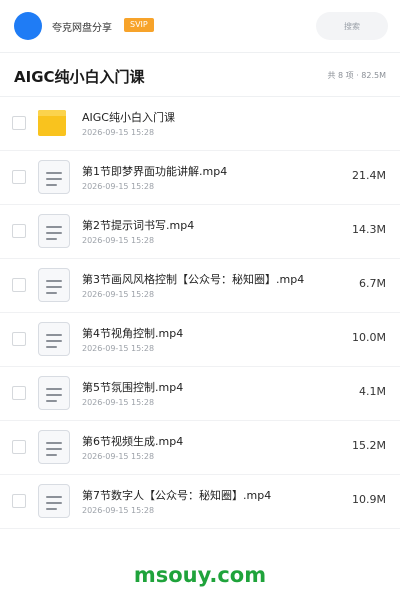  Describe the element at coordinates (356, 75) in the screenshot. I see `folder-meta: 共 8 项 · 82.5M` at that location.